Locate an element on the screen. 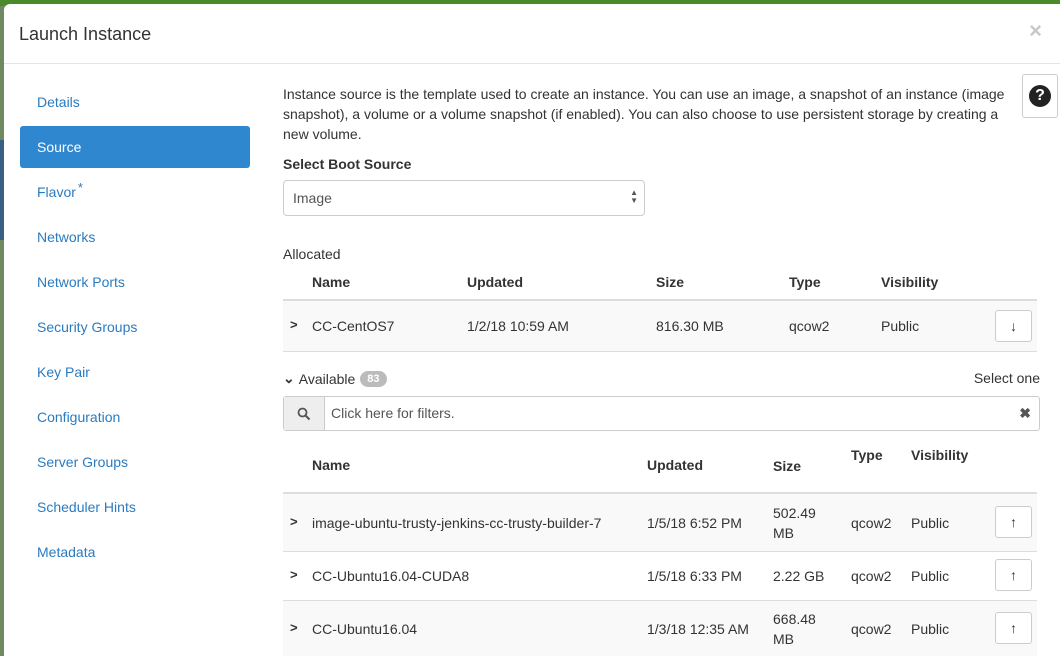  sidebar-item-label: Security Groups is located at coordinates (87, 327).